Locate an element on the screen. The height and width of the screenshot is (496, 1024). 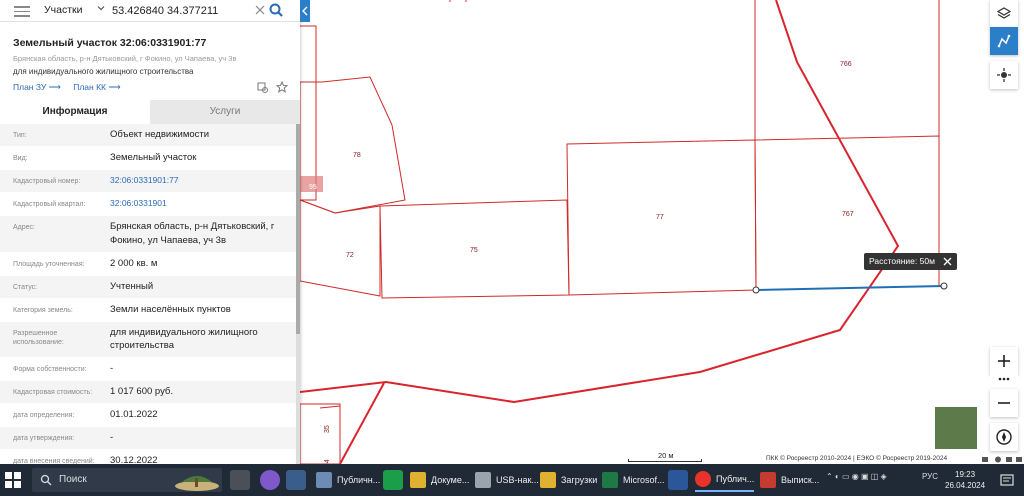
parcel-label-75: 75 is located at coordinates (474, 250).